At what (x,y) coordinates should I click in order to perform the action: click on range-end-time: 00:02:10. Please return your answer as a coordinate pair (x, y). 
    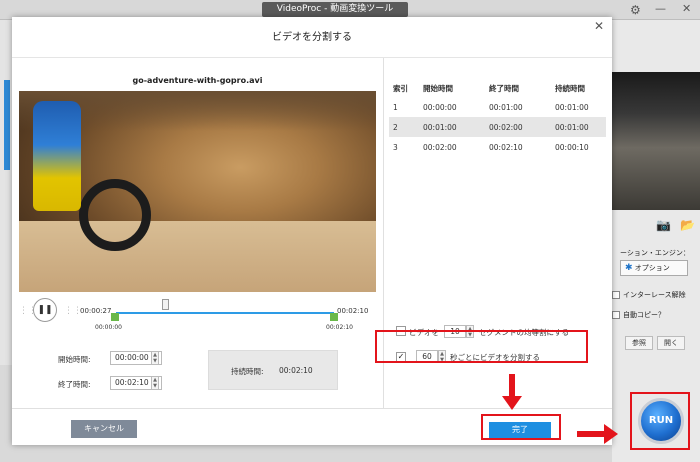
    Looking at the image, I should click on (339, 327).